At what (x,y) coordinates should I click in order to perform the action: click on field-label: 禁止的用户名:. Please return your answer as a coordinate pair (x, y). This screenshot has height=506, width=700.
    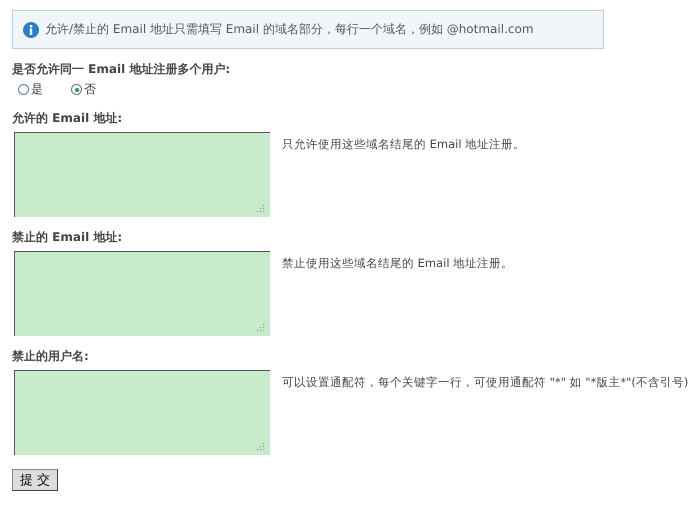
    Looking at the image, I should click on (51, 356).